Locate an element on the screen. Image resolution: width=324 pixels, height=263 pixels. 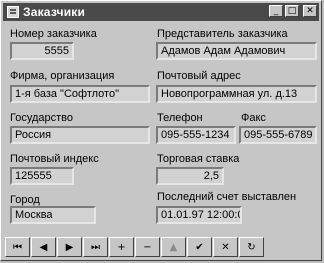
edit-record-button: ▲ is located at coordinates (173, 247).